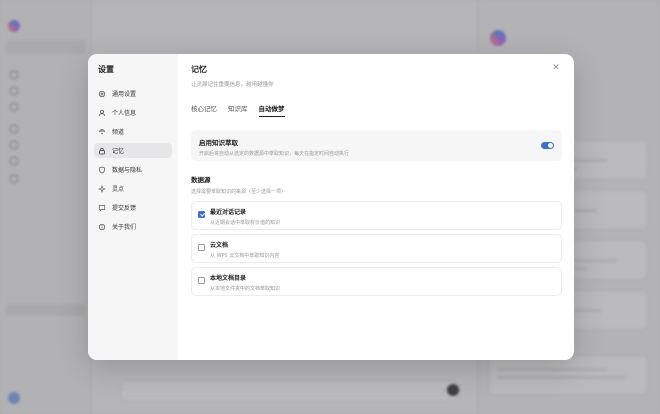 The width and height of the screenshot is (660, 414). Describe the element at coordinates (245, 223) in the screenshot. I see `datasource-desc: 从近期会话中萃取有价值的知识` at that location.